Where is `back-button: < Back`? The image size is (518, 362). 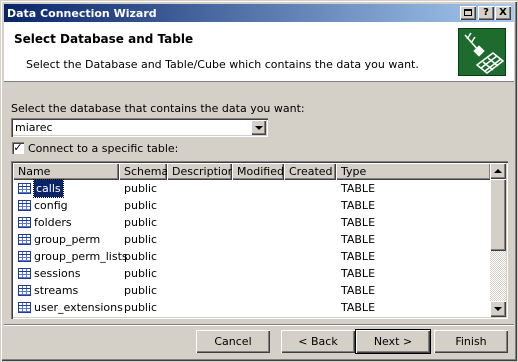 back-button: < Back is located at coordinates (318, 341).